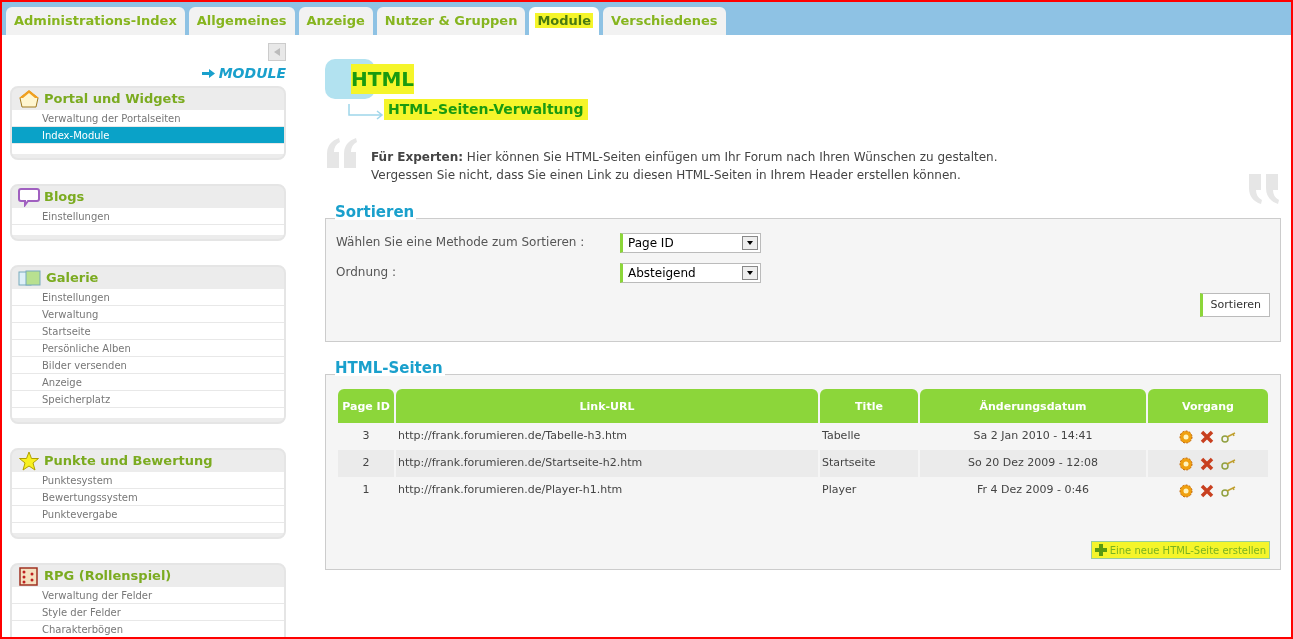 This screenshot has height=639, width=1293. I want to click on menu-item: Verwaltung, so click(148, 314).